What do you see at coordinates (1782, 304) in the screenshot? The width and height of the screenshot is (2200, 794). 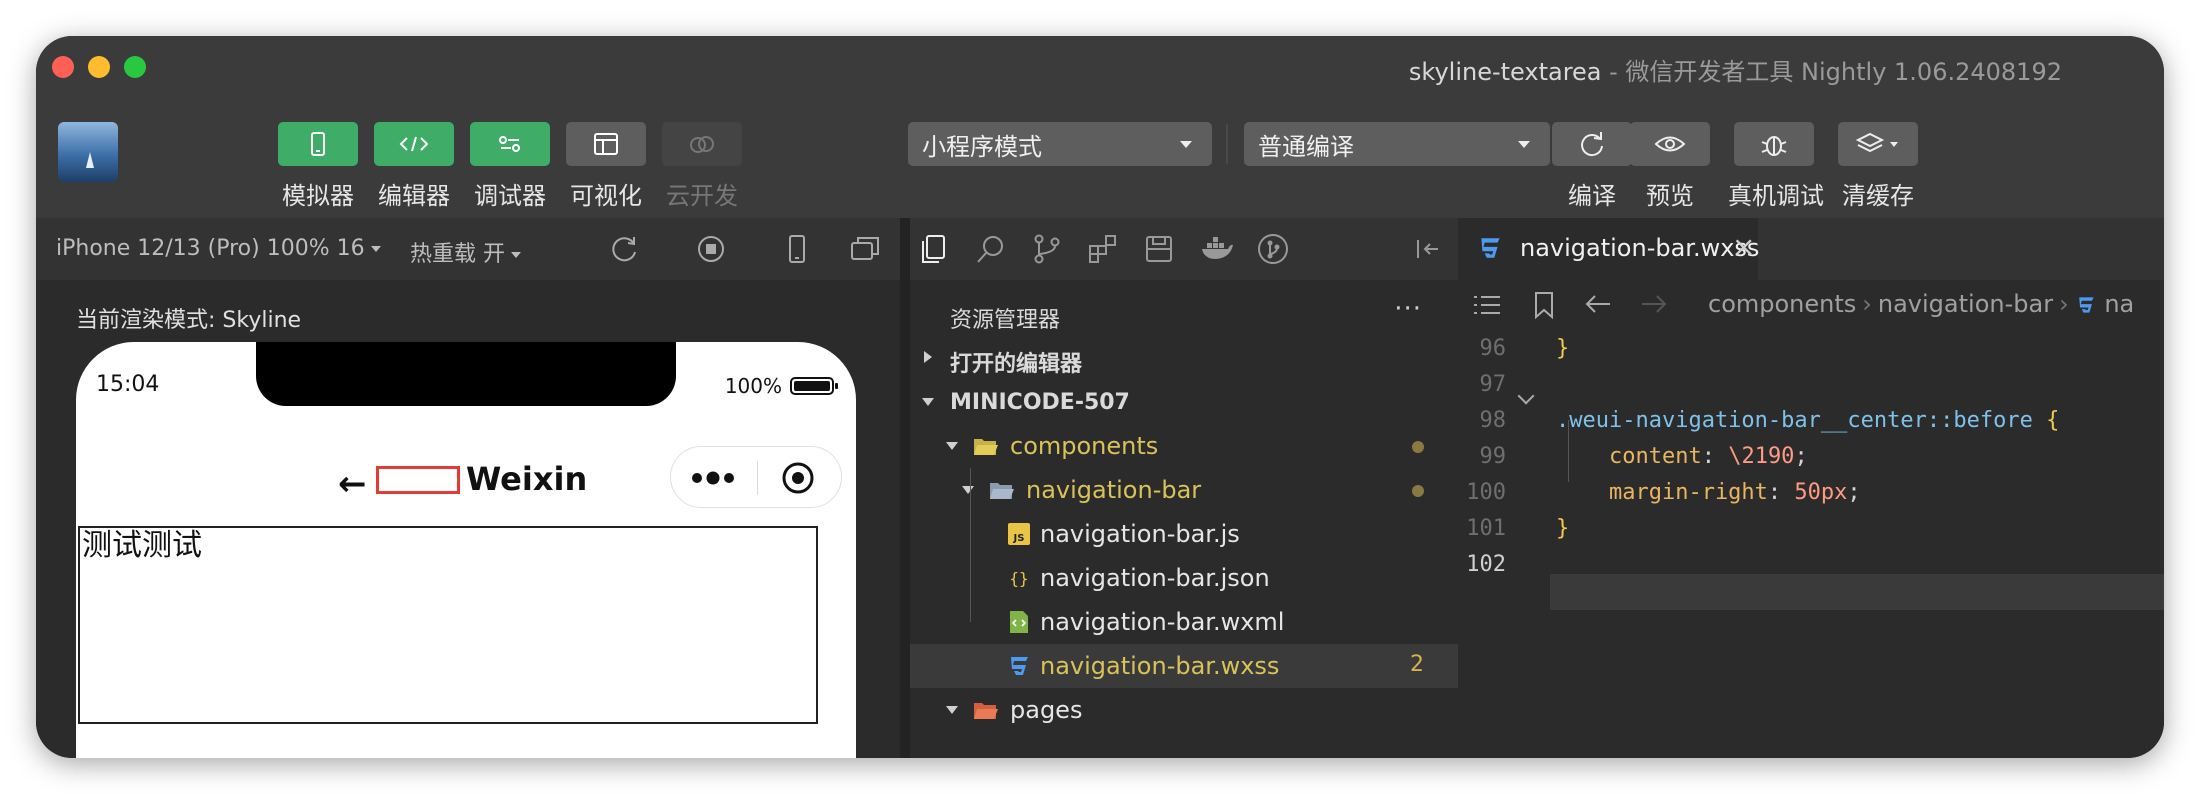 I see `breadcrumb-item: components` at bounding box center [1782, 304].